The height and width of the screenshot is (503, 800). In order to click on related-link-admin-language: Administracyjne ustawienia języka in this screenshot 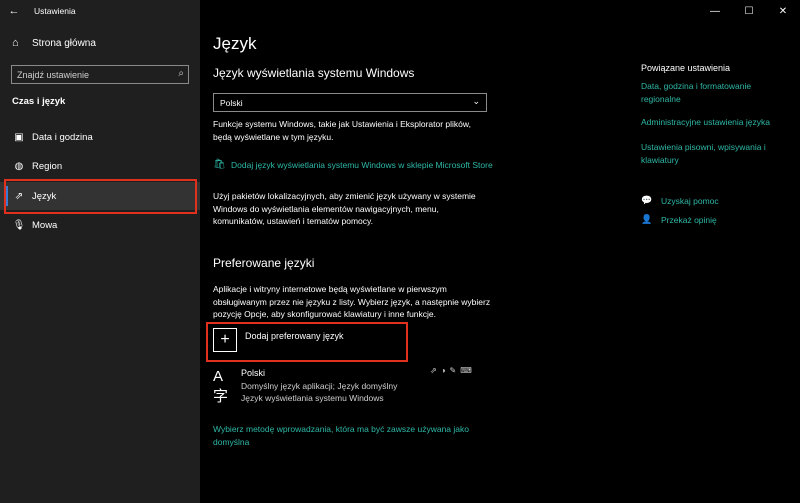, I will do `click(716, 122)`.